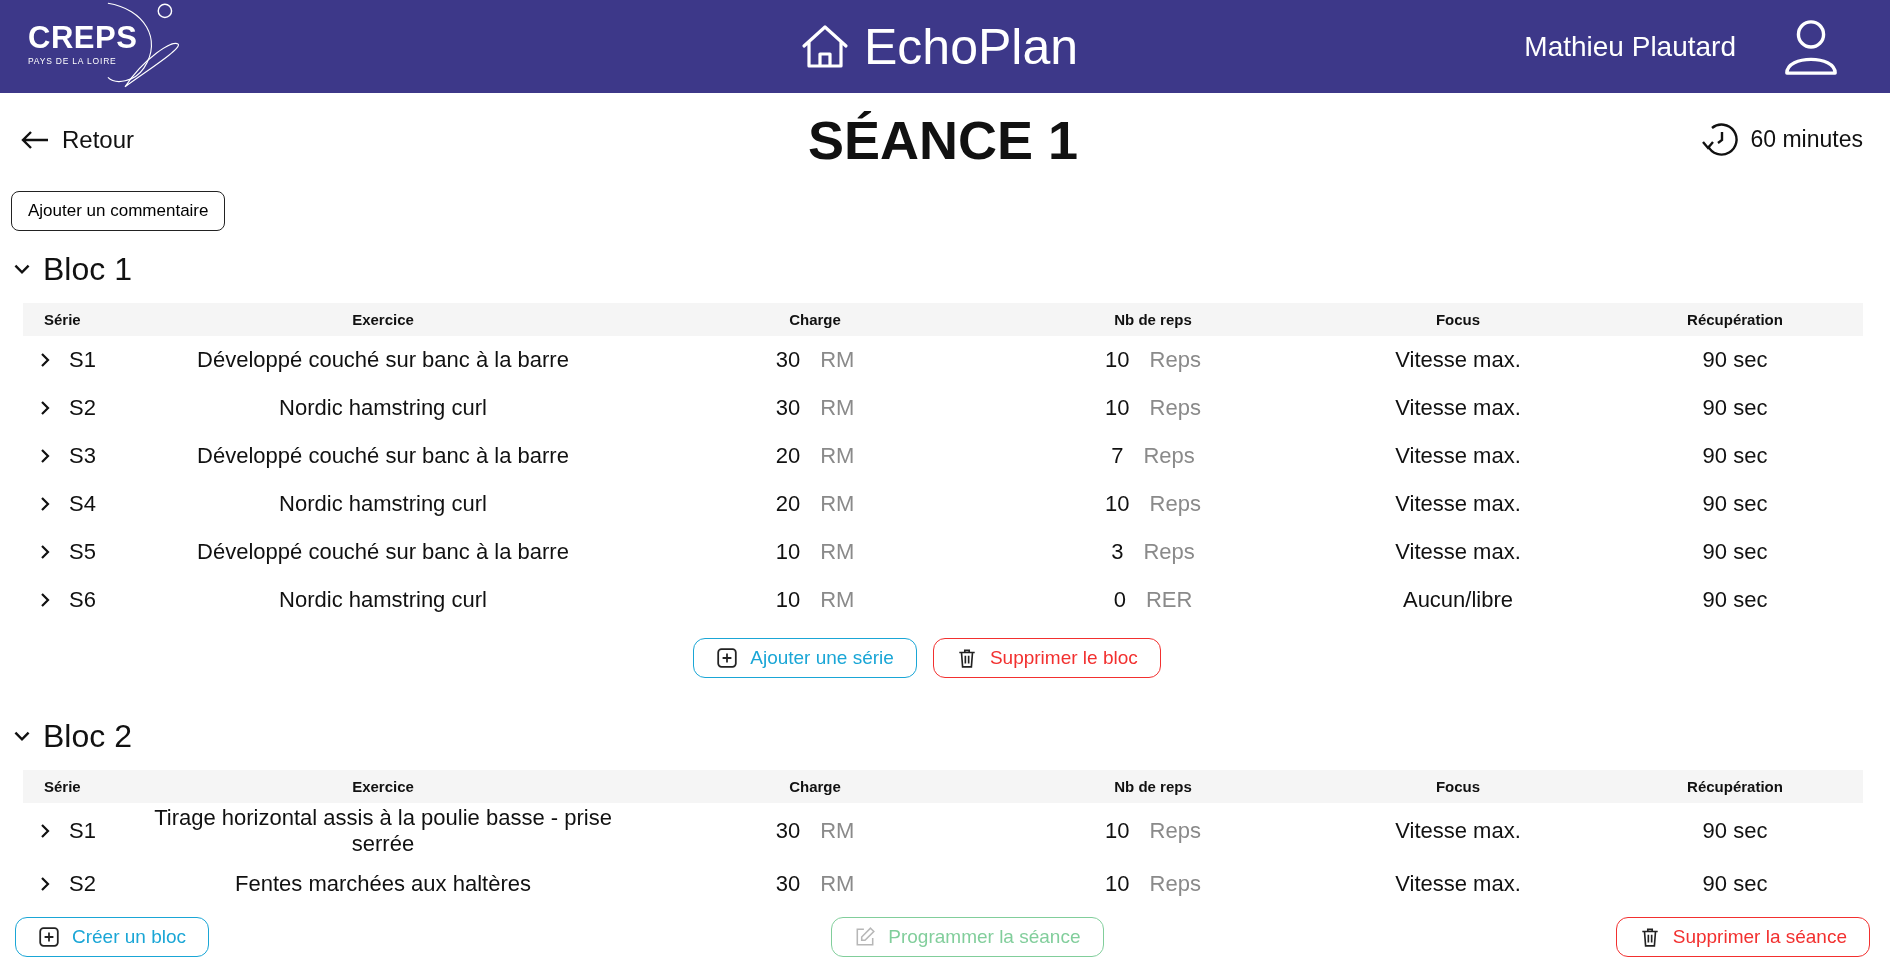 The height and width of the screenshot is (970, 1890). Describe the element at coordinates (1119, 600) in the screenshot. I see `reps-value: 0` at that location.